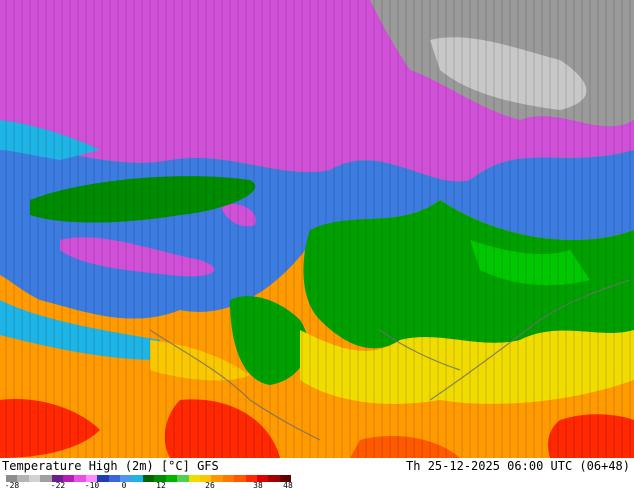 Image resolution: width=634 pixels, height=490 pixels. What do you see at coordinates (12, 485) in the screenshot?
I see `colorbar-tick: -28` at bounding box center [12, 485].